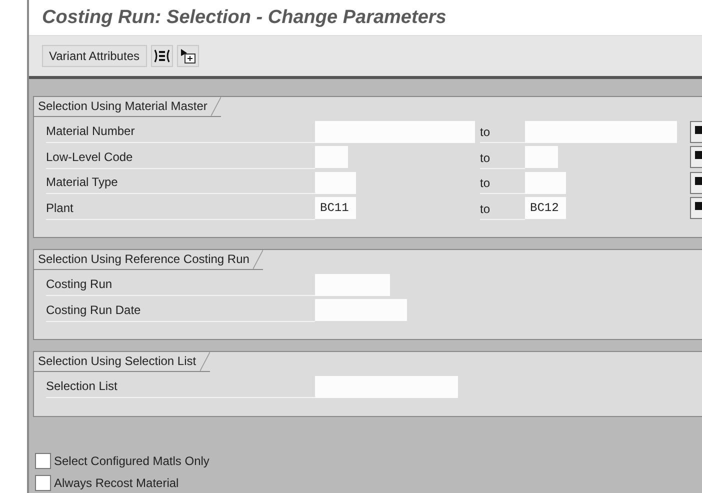 The height and width of the screenshot is (493, 702). I want to click on group-title: Selection Using Material Master, so click(128, 107).